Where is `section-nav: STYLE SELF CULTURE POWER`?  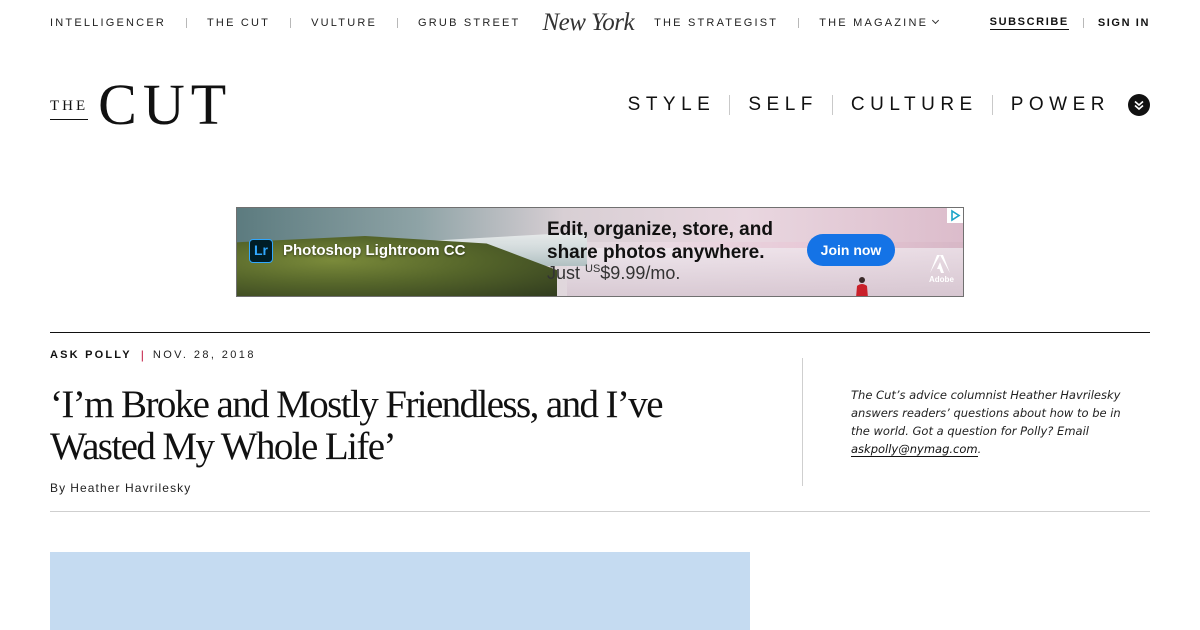
section-nav: STYLE SELF CULTURE POWER is located at coordinates (889, 105).